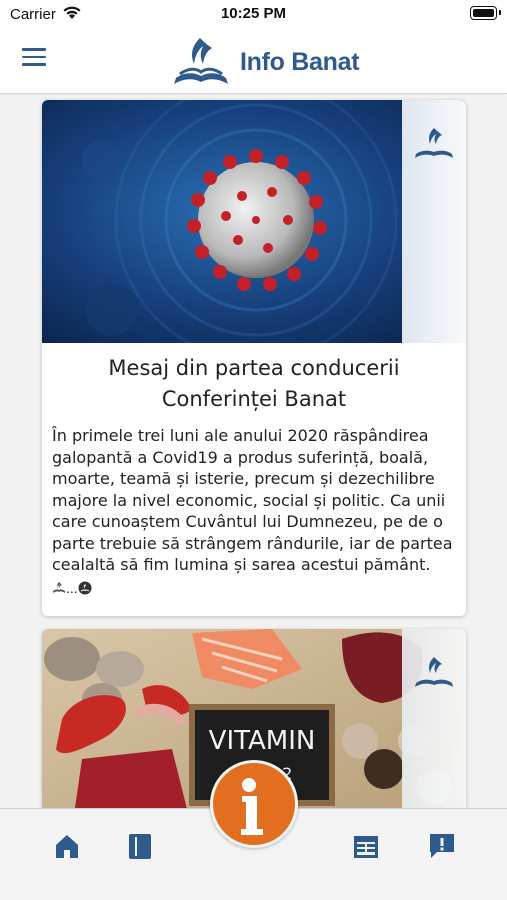 The height and width of the screenshot is (900, 507). What do you see at coordinates (35, 59) in the screenshot?
I see `hamburger-menu-icon` at bounding box center [35, 59].